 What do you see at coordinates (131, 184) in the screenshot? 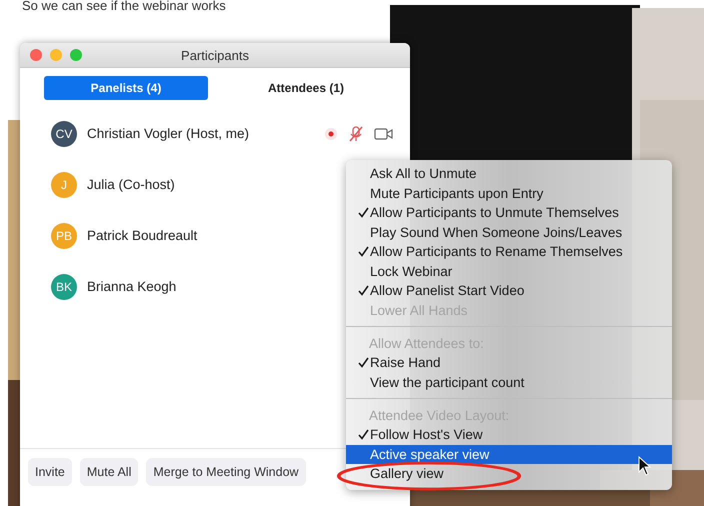
I see `participant-name: Julia (Co-host)` at bounding box center [131, 184].